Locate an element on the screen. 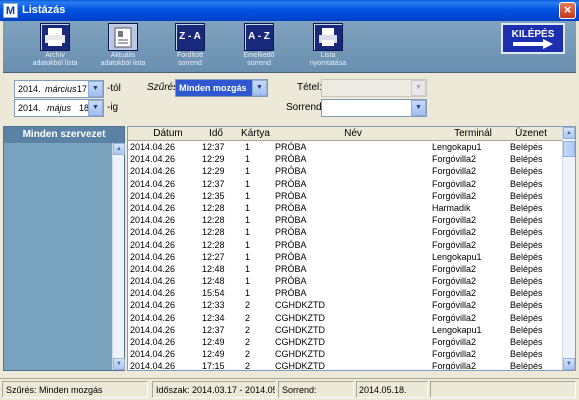  ascending-order-button: A - Z Emelkedő sorrend is located at coordinates (259, 48).